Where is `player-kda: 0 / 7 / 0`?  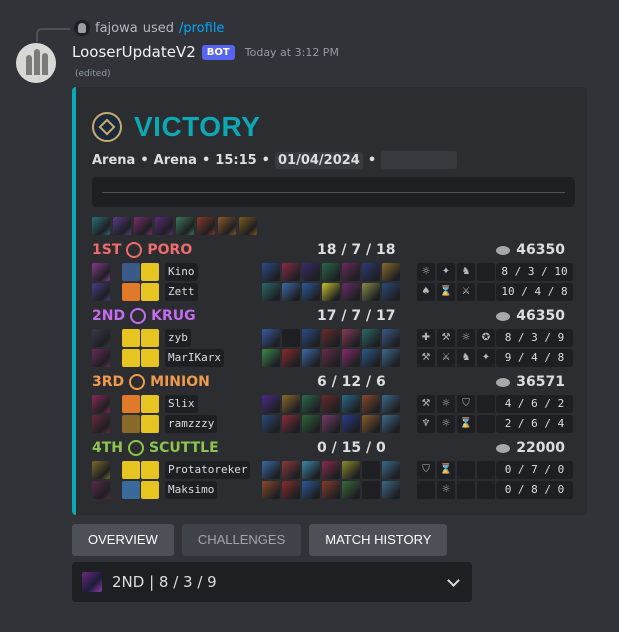
player-kda: 0 / 7 / 0 is located at coordinates (534, 470).